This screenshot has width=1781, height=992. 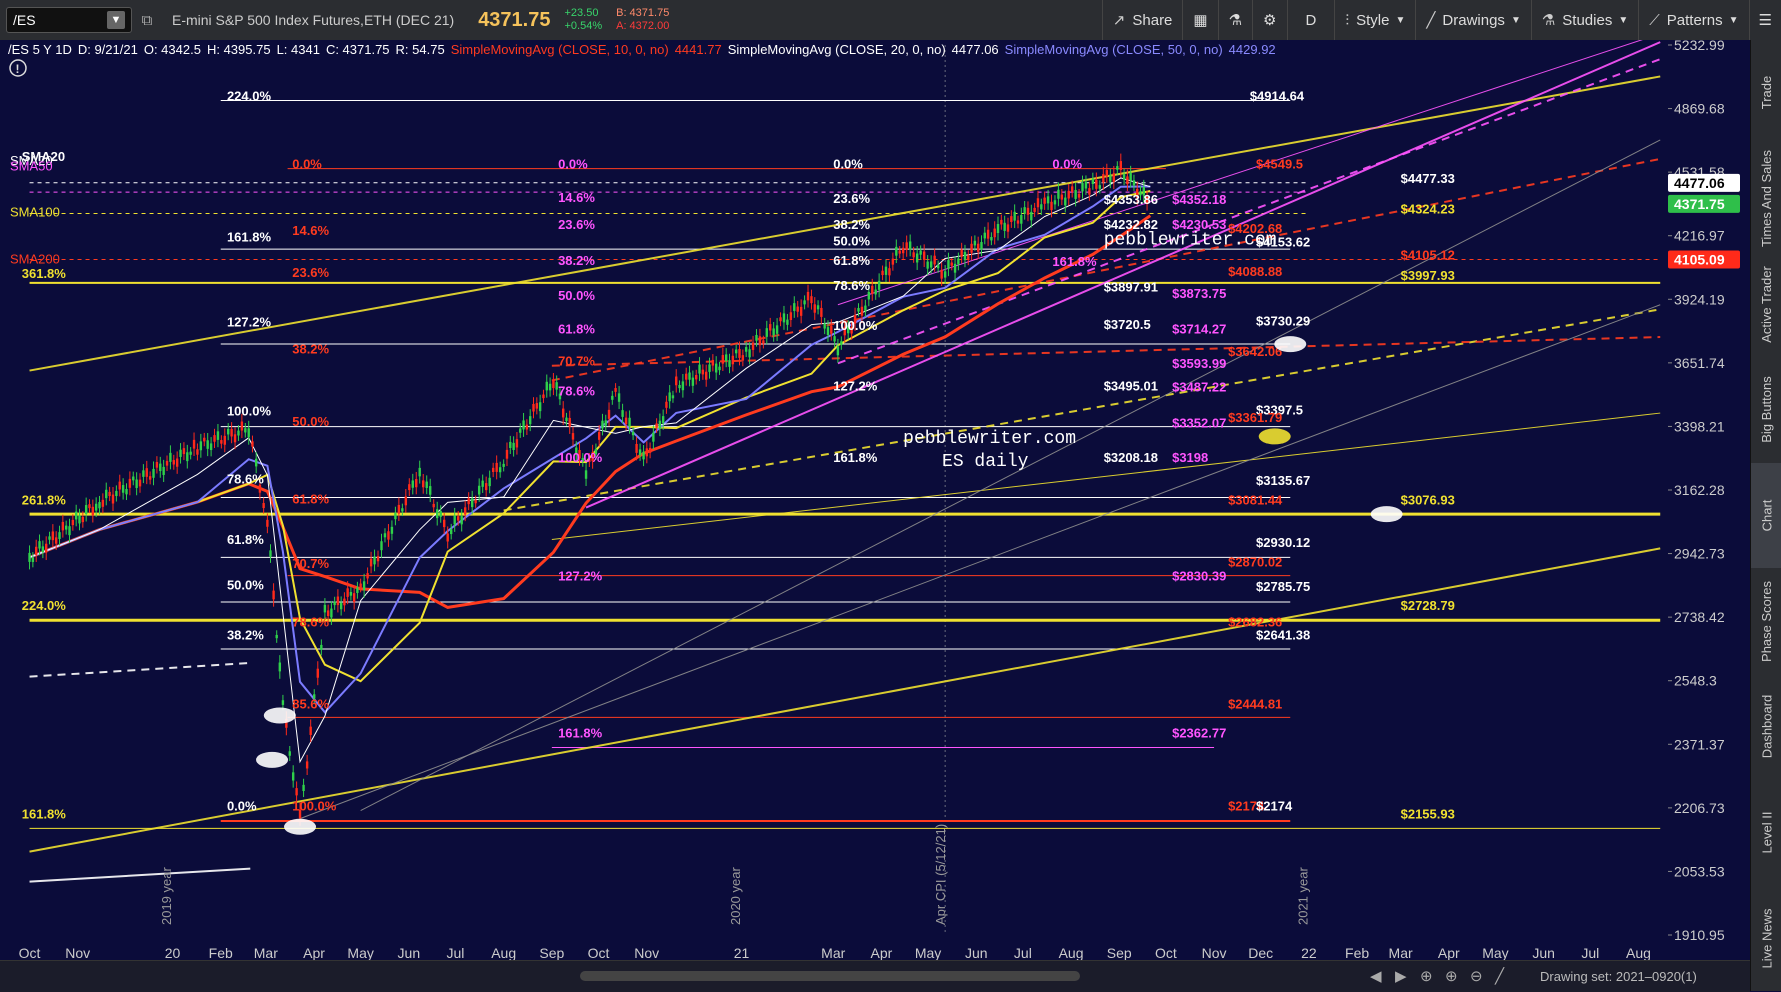 I want to click on fib-level-label: 127.2%, so click(x=855, y=385).